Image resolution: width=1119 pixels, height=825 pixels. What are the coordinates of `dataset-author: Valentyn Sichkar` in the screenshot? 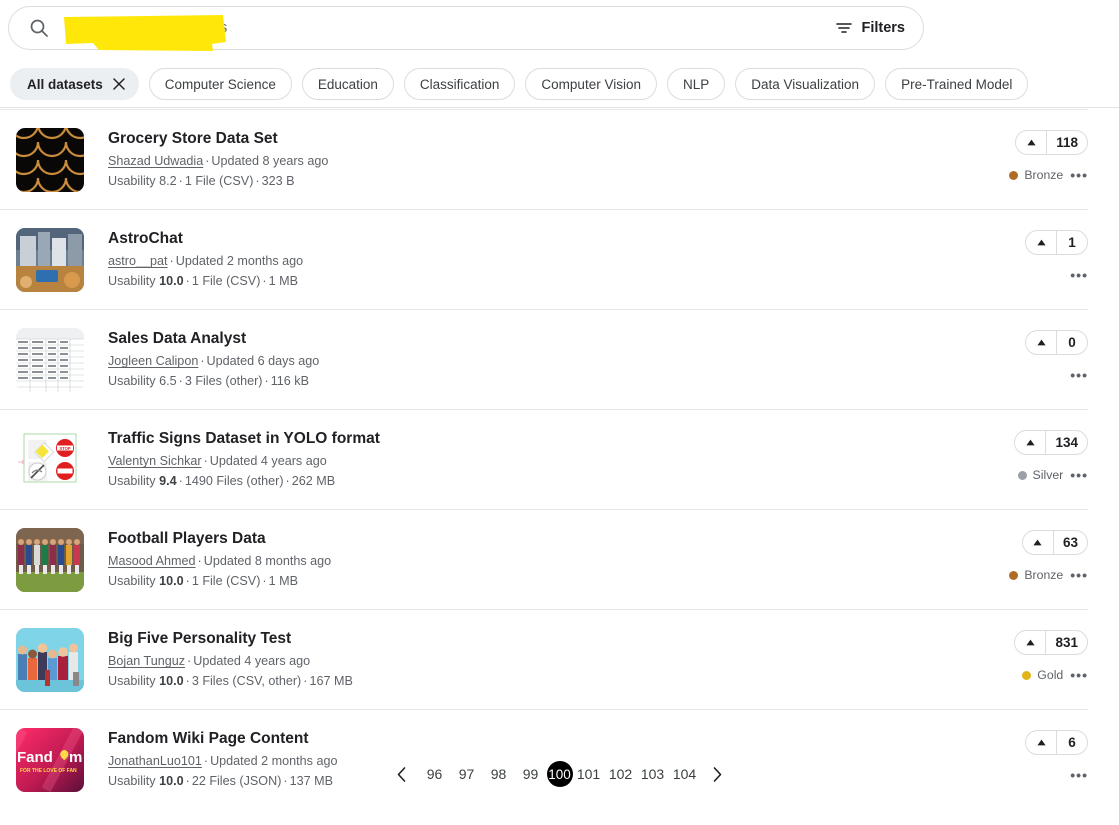 It's located at (155, 461).